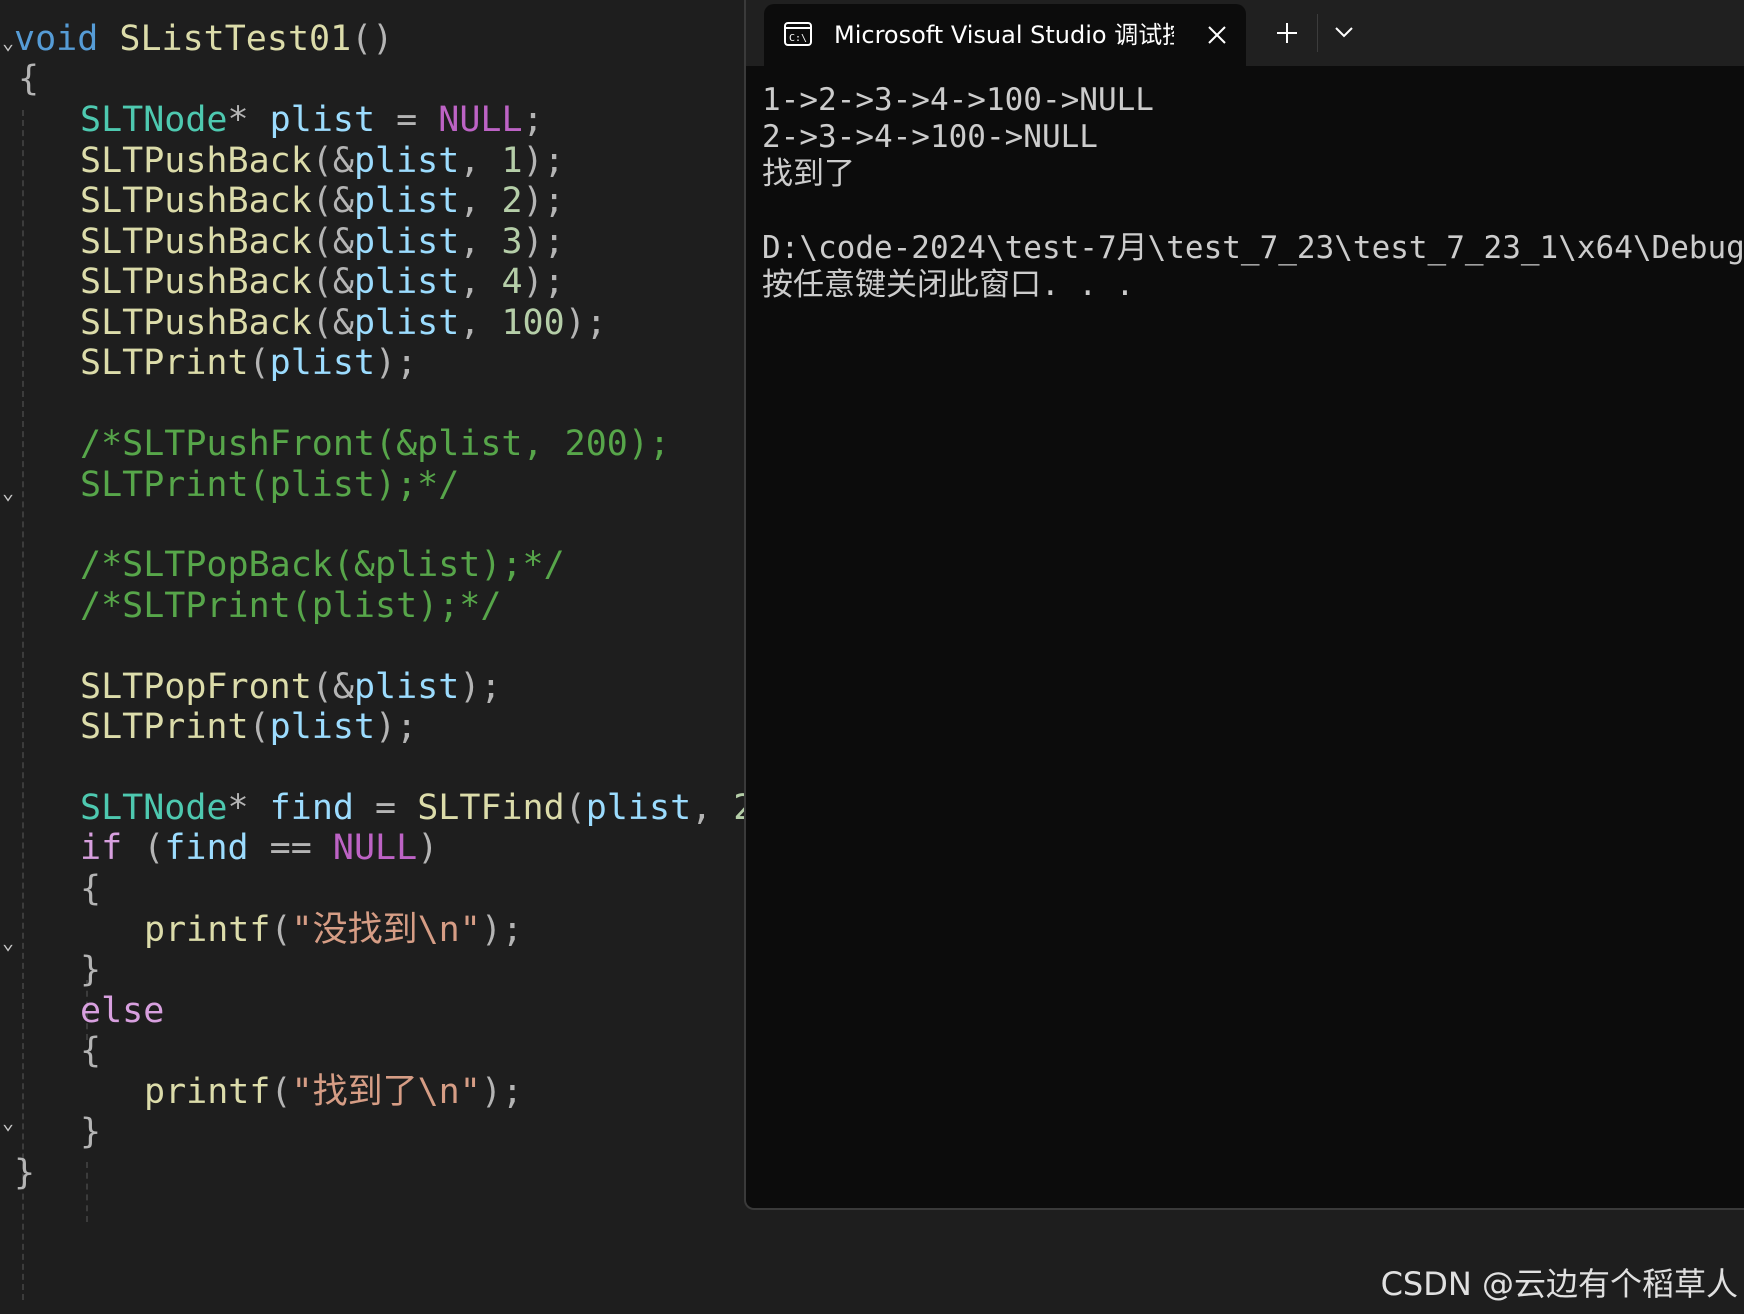 The image size is (1744, 1314). I want to click on code-line: SLTPrint(plist);*/, so click(269, 486).